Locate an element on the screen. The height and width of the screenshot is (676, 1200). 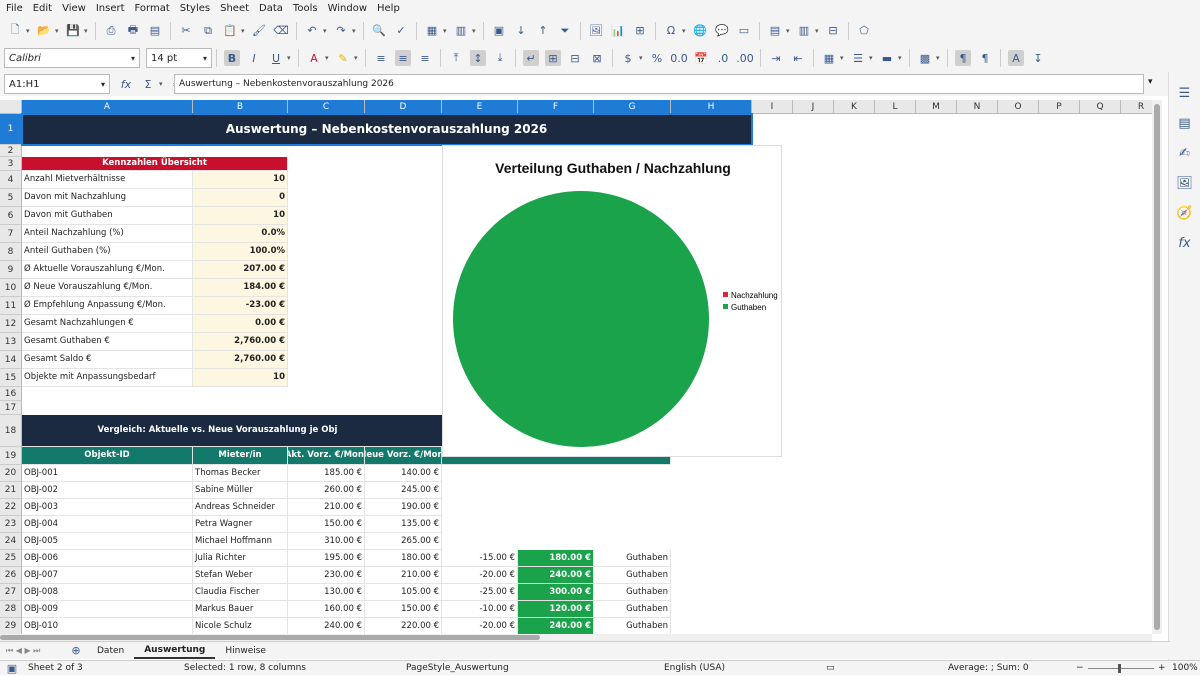
akt-vorz: 210.00 € is located at coordinates (326, 507).